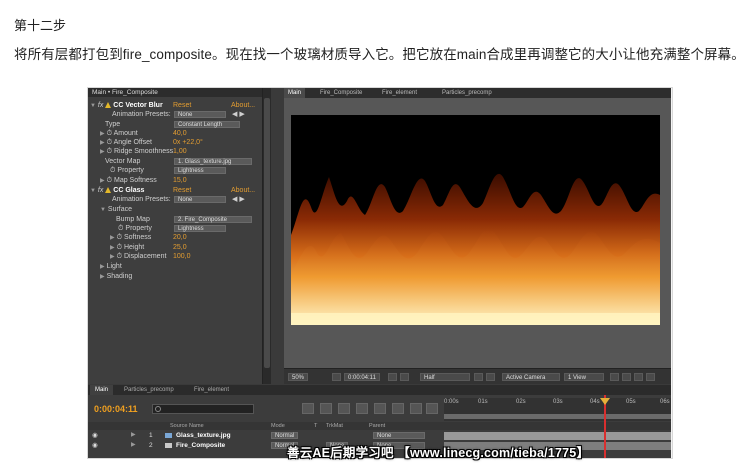  I want to click on layer-name: Fire_Composite, so click(200, 445).